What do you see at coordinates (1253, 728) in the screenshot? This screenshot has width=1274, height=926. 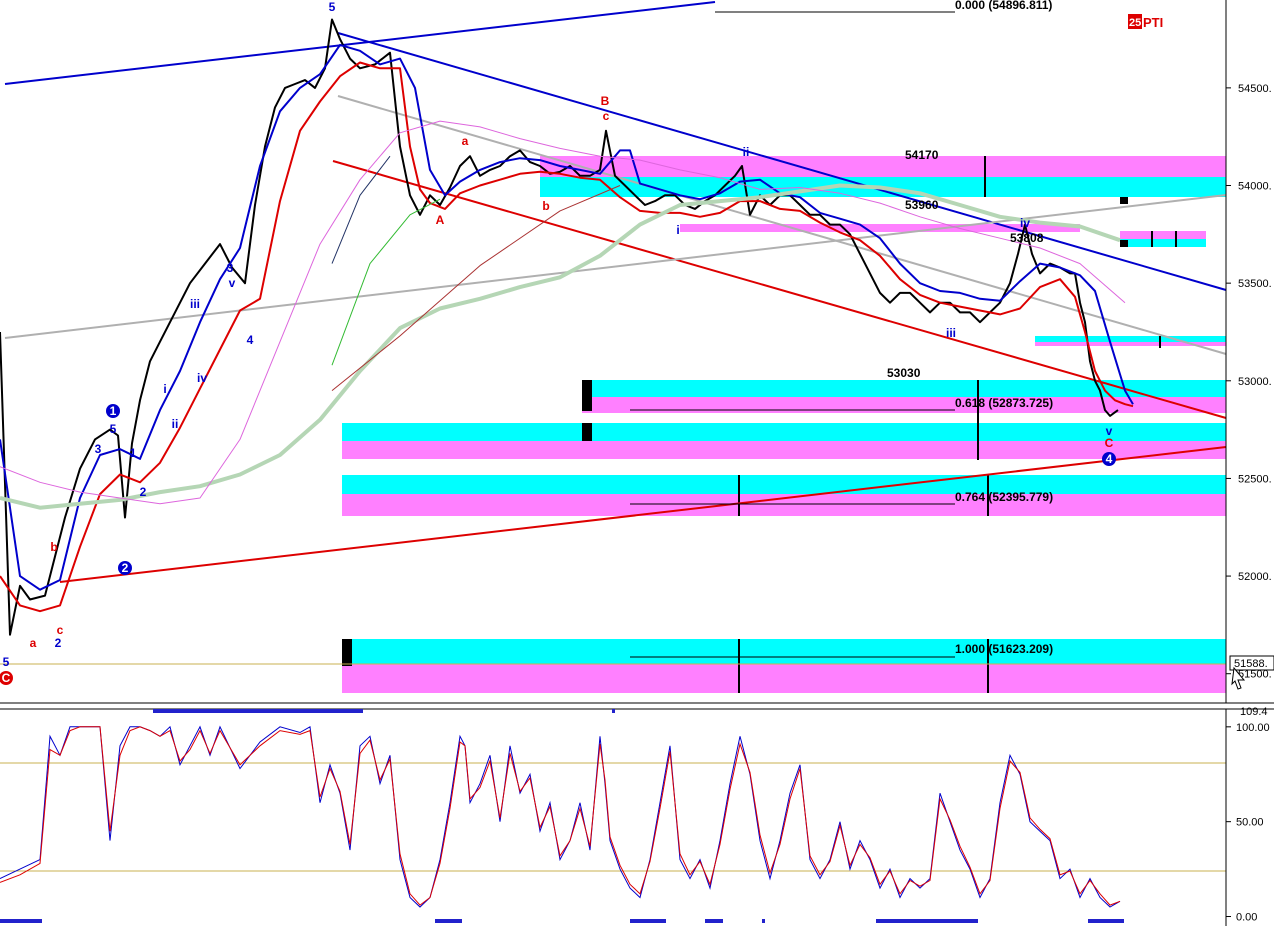 I see `oscillator-tick-label: 100.00` at bounding box center [1253, 728].